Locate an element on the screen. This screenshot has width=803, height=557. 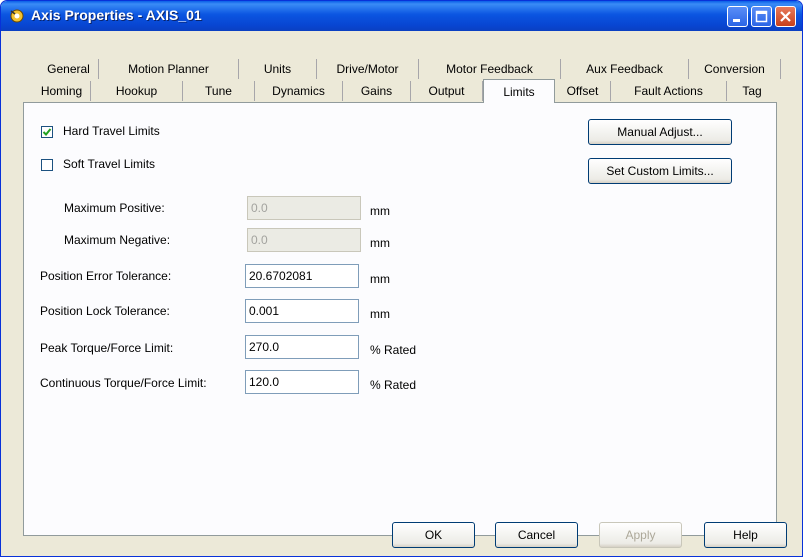
continuous-torque-field is located at coordinates (302, 382).